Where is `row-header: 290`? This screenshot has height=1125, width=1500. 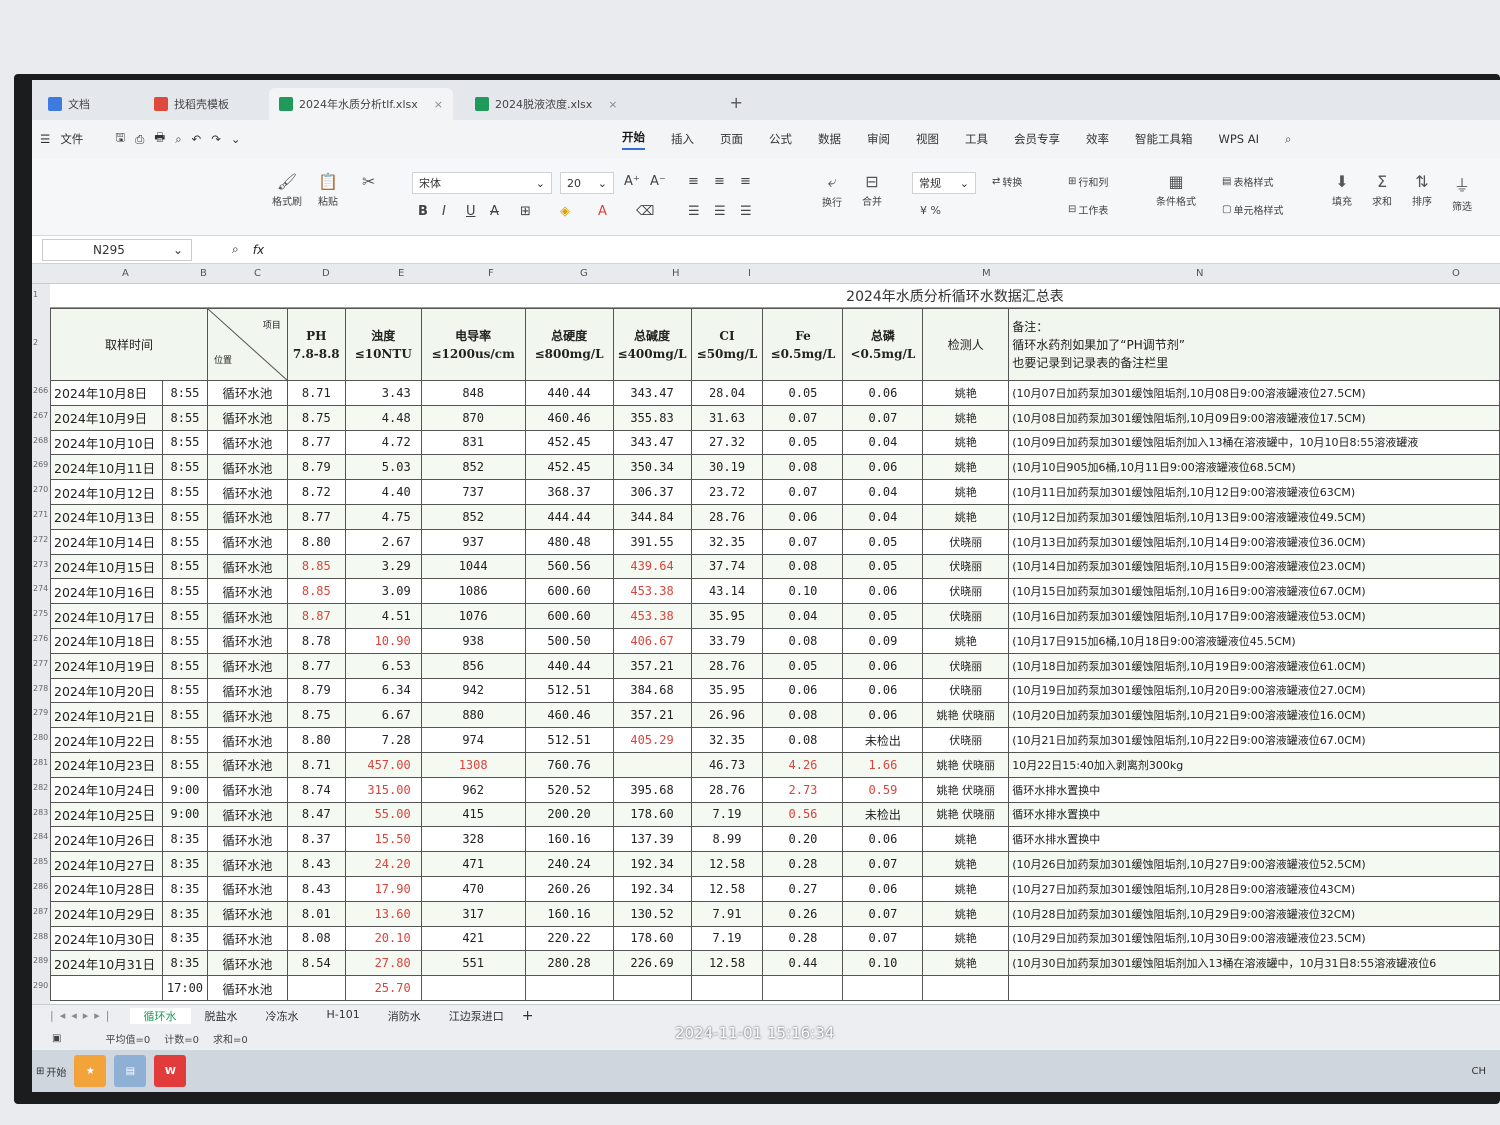 row-header: 290 is located at coordinates (40, 985).